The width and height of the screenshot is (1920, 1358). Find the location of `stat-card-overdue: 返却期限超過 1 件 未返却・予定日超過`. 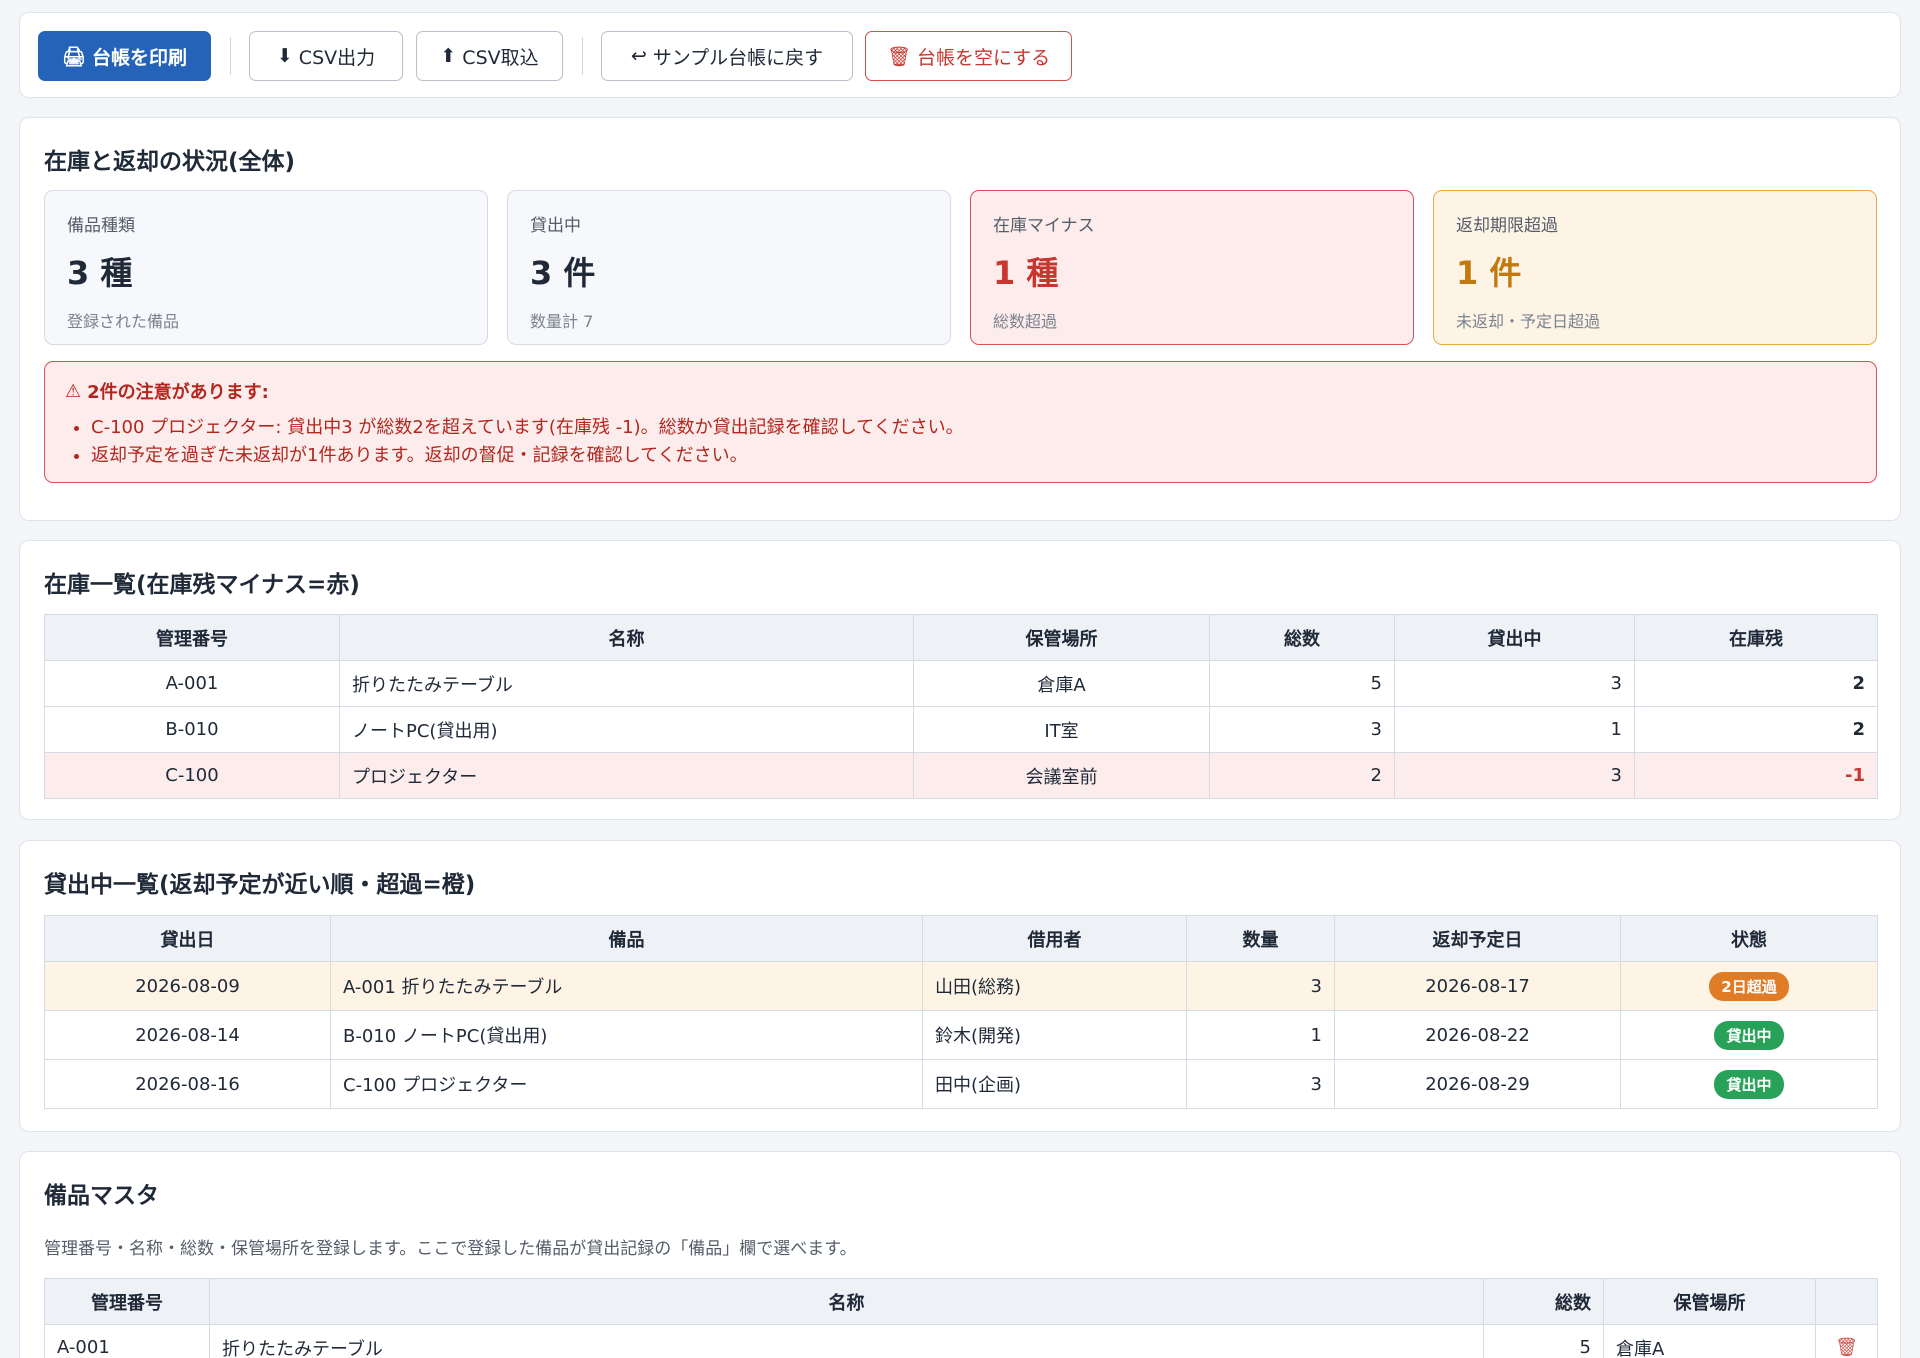

stat-card-overdue: 返却期限超過 1 件 未返却・予定日超過 is located at coordinates (1655, 267).